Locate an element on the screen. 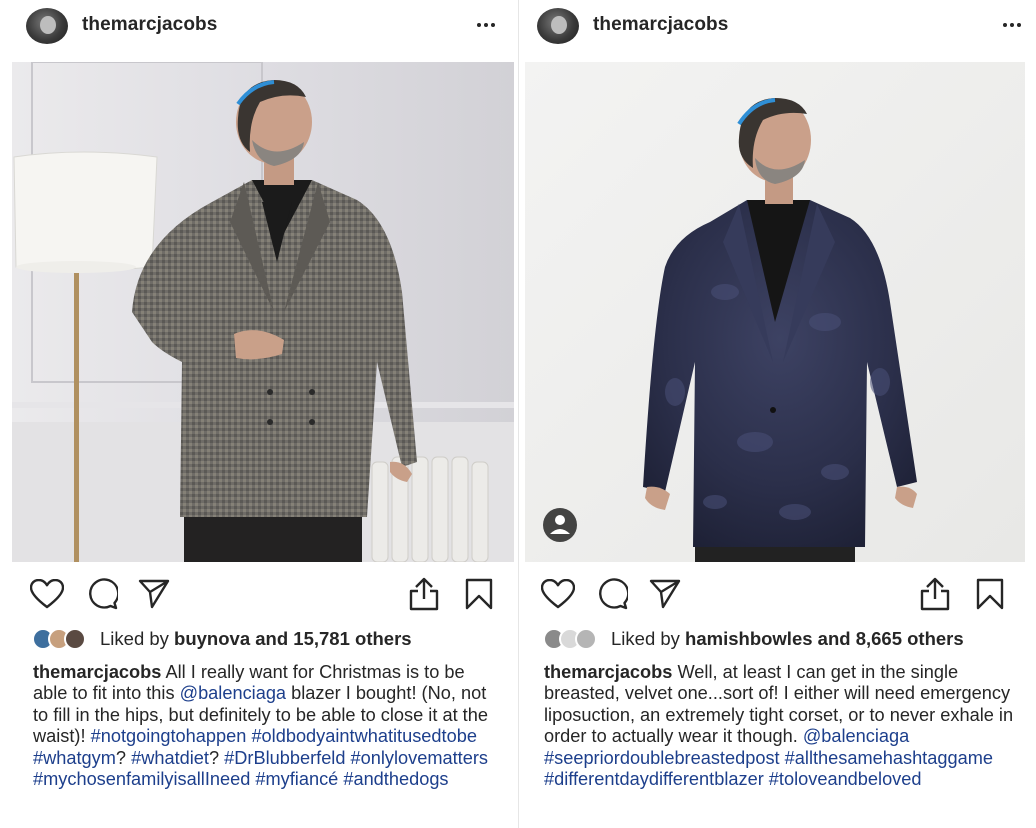  caption-hashtag: #seepriordoublebreastedpost is located at coordinates (662, 758).